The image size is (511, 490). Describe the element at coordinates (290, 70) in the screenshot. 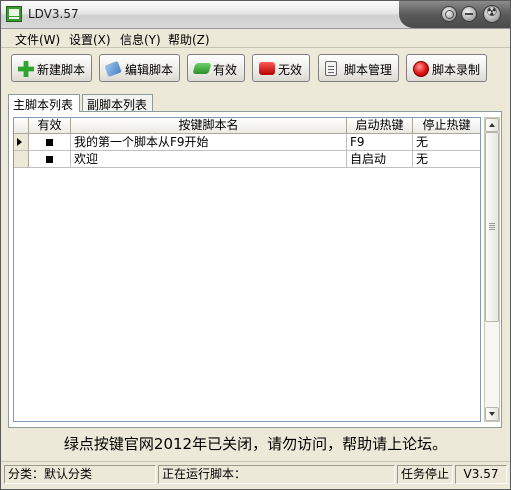

I see `invalid-label: 无效` at that location.